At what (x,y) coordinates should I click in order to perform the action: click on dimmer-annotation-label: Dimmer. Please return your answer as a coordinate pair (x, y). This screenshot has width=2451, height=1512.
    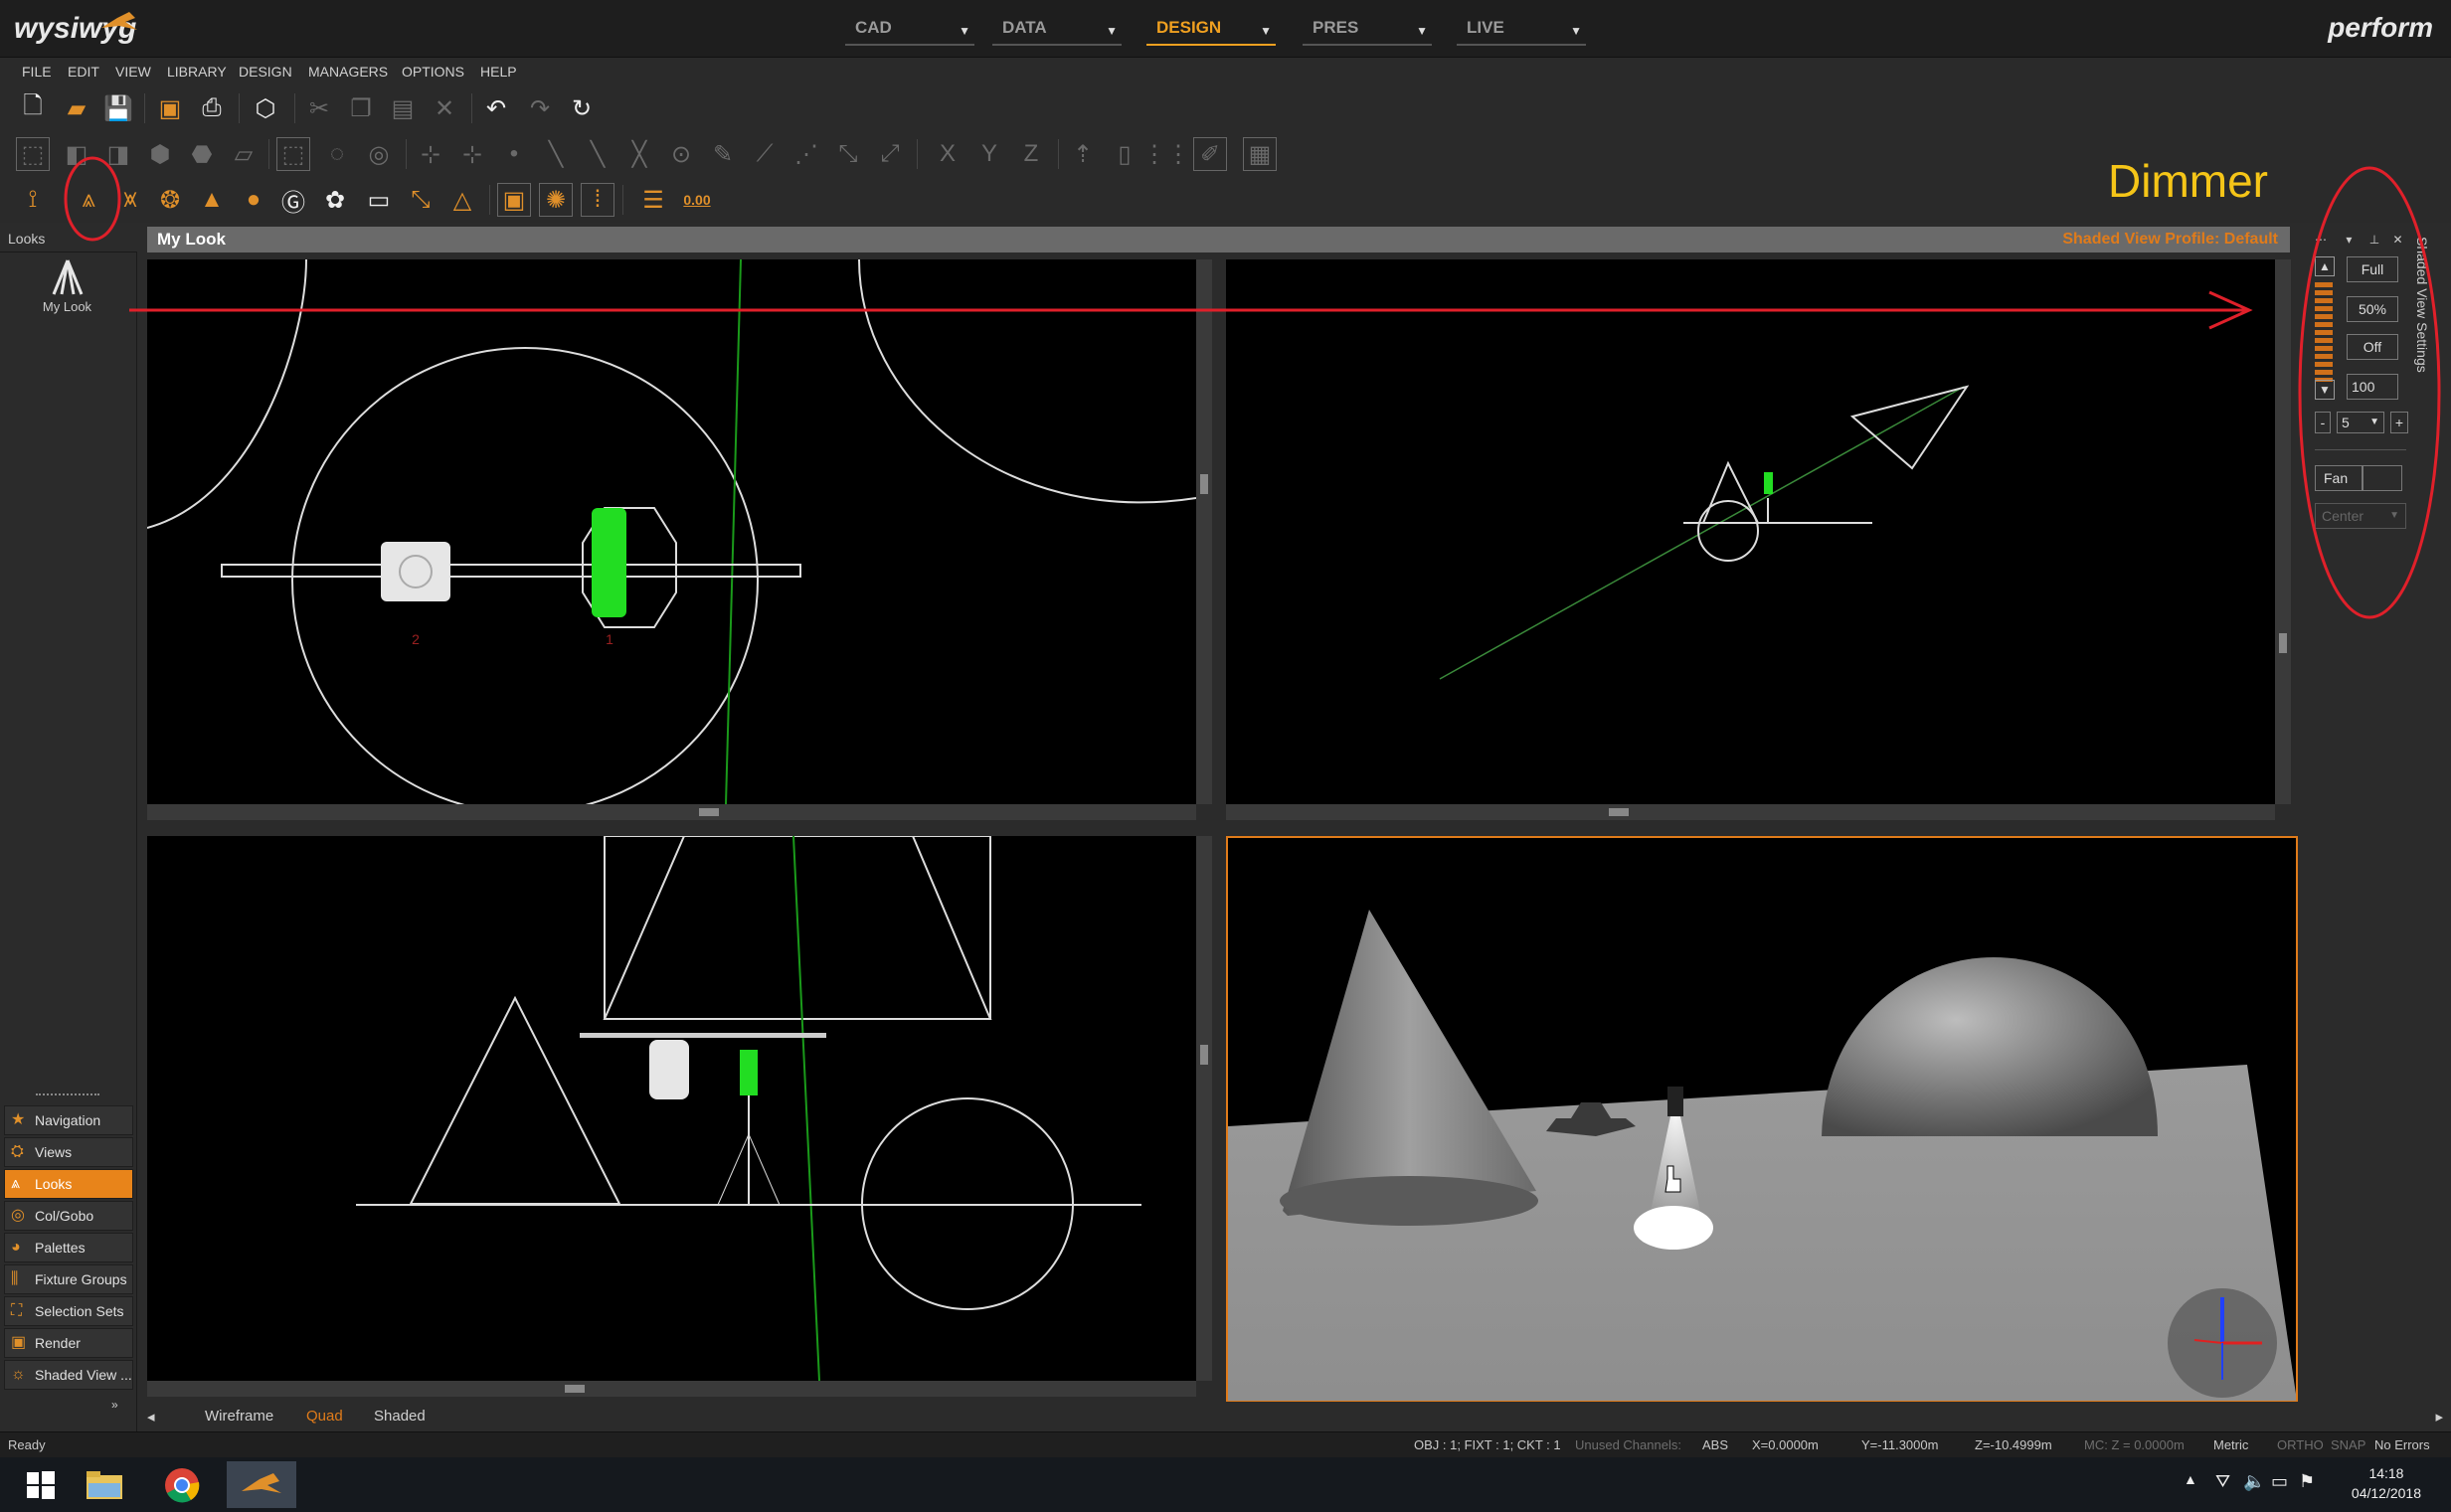
    Looking at the image, I should click on (2188, 181).